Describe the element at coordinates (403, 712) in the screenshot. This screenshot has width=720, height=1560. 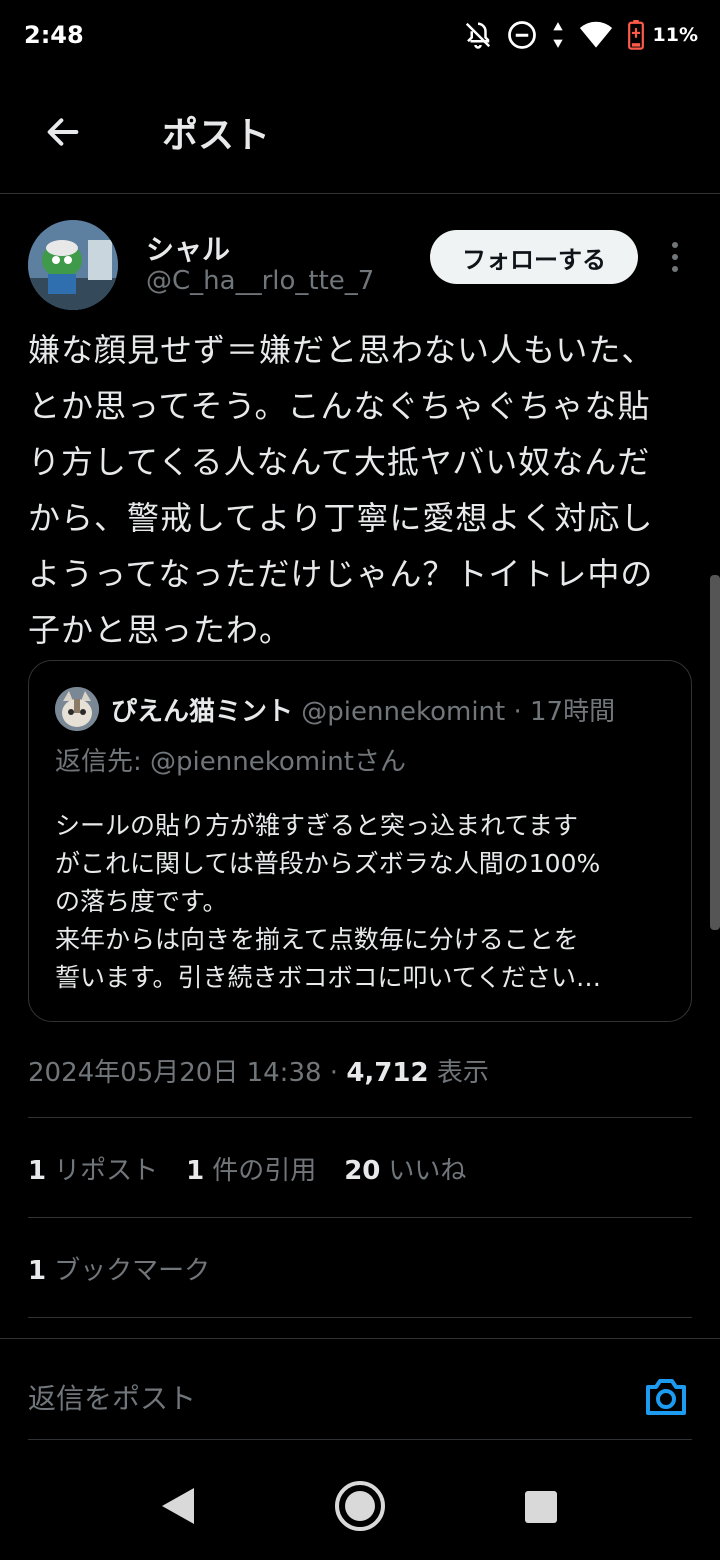
I see `quote-author-handle: @piennekomint` at that location.